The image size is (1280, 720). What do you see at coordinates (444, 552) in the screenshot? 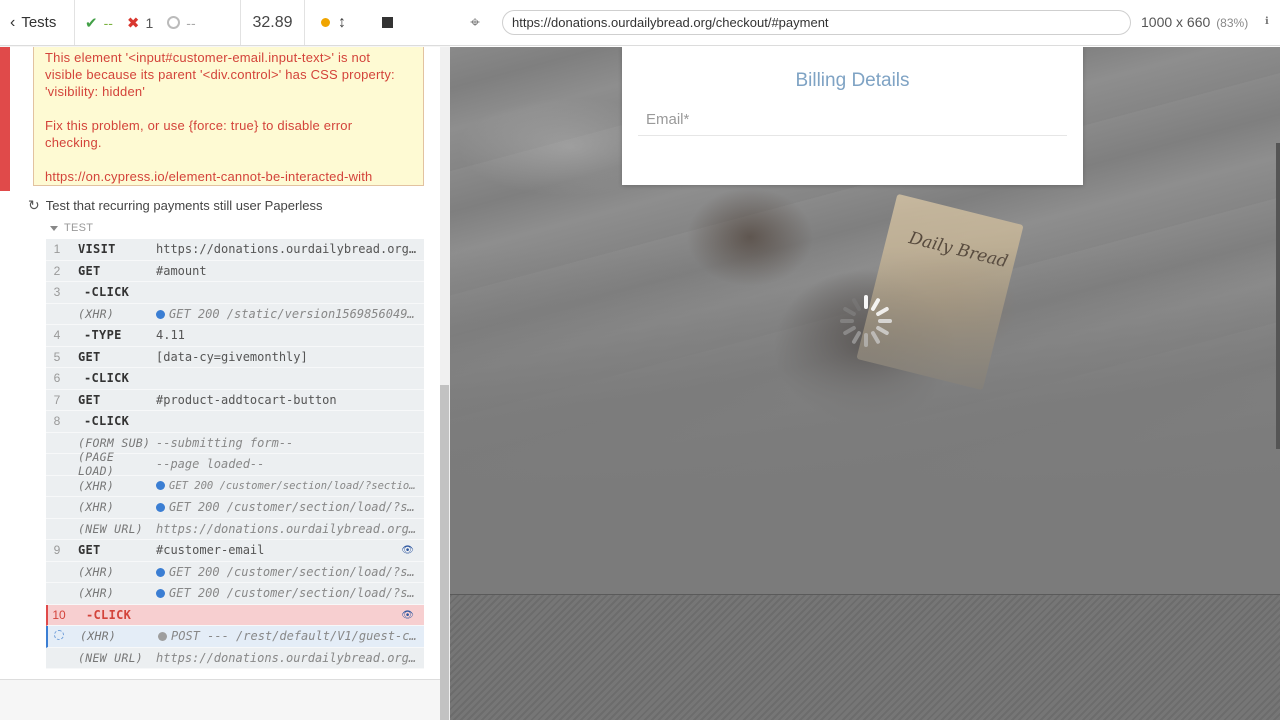
I see `reporter-scrollbar-thumb` at bounding box center [444, 552].